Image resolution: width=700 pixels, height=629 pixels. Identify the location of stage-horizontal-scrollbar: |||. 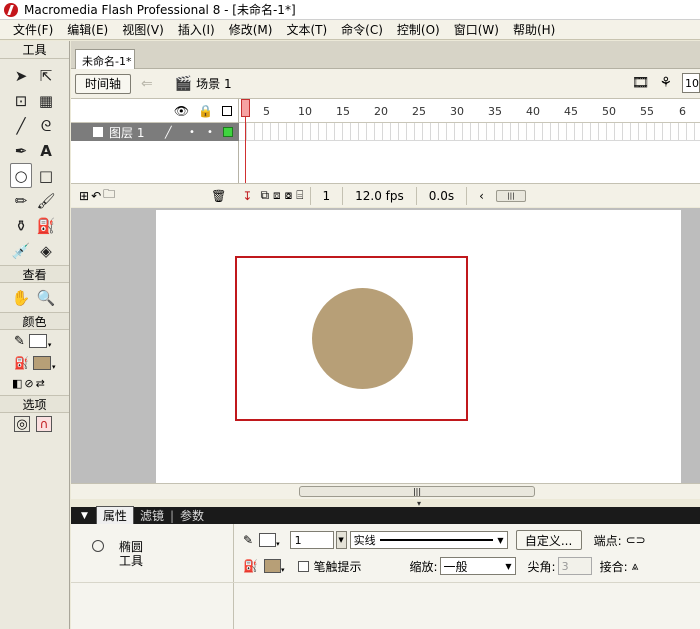
(385, 491).